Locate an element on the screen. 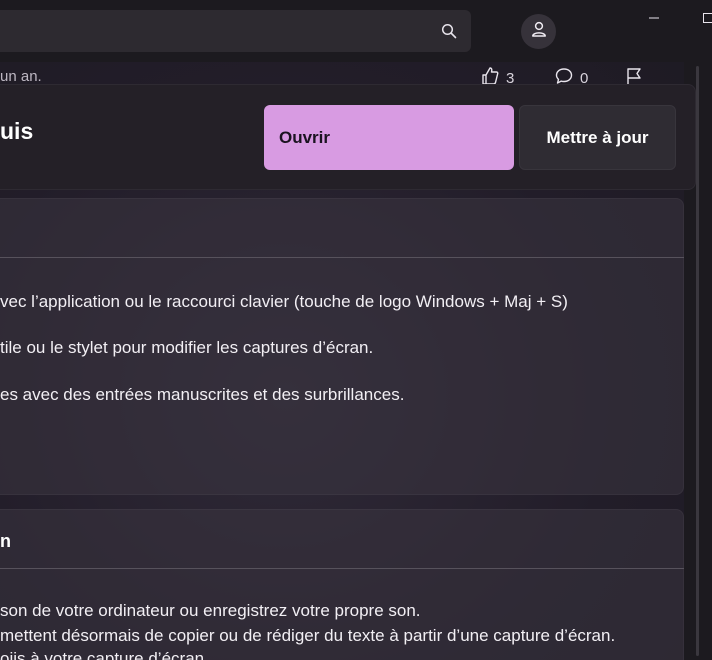 This screenshot has width=712, height=660. whats-new-line: oiis à votre capture d’écran is located at coordinates (102, 654).